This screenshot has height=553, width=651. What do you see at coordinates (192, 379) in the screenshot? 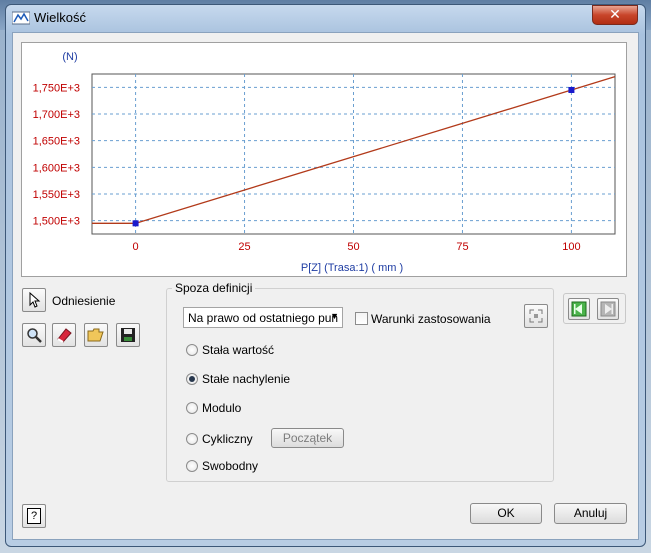
I see `radio-constant-slope` at bounding box center [192, 379].